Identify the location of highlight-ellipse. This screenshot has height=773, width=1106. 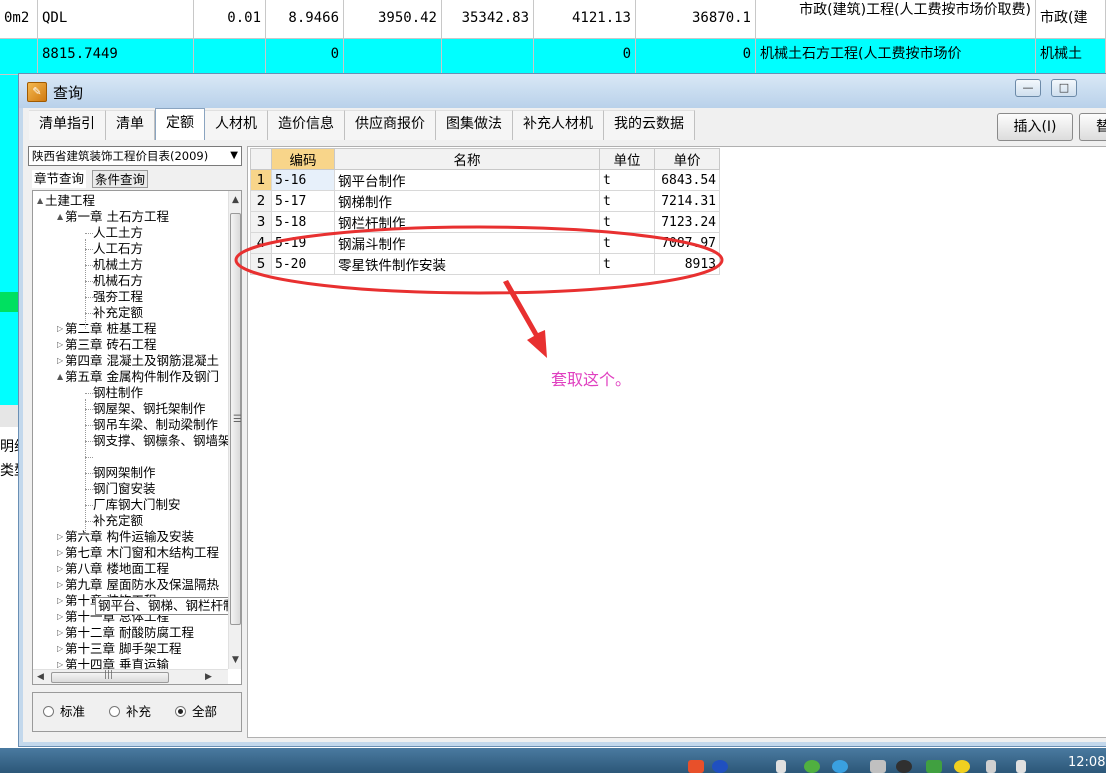
(479, 260).